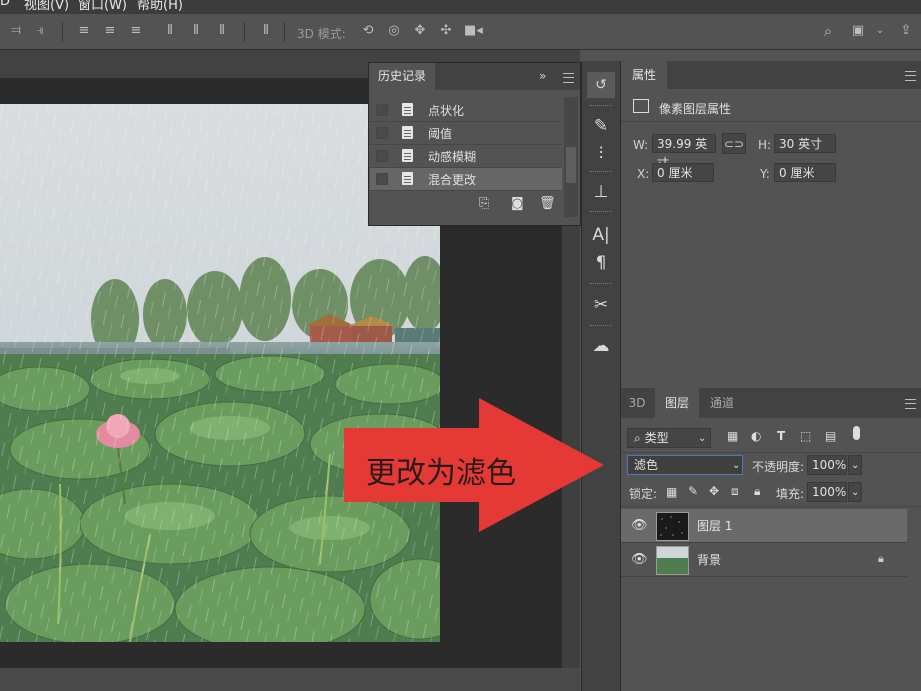 The height and width of the screenshot is (691, 921). I want to click on history-item: 动感模糊, so click(466, 156).